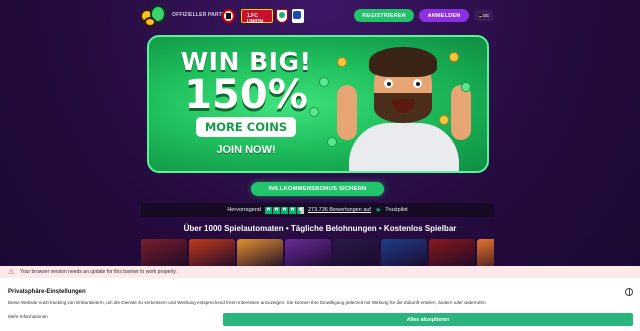  I want to click on club-logo-augsburg, so click(282, 16).